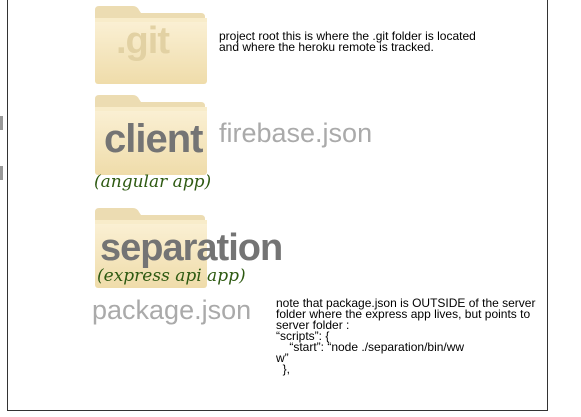  I want to click on package-json-label: package.json, so click(172, 310).